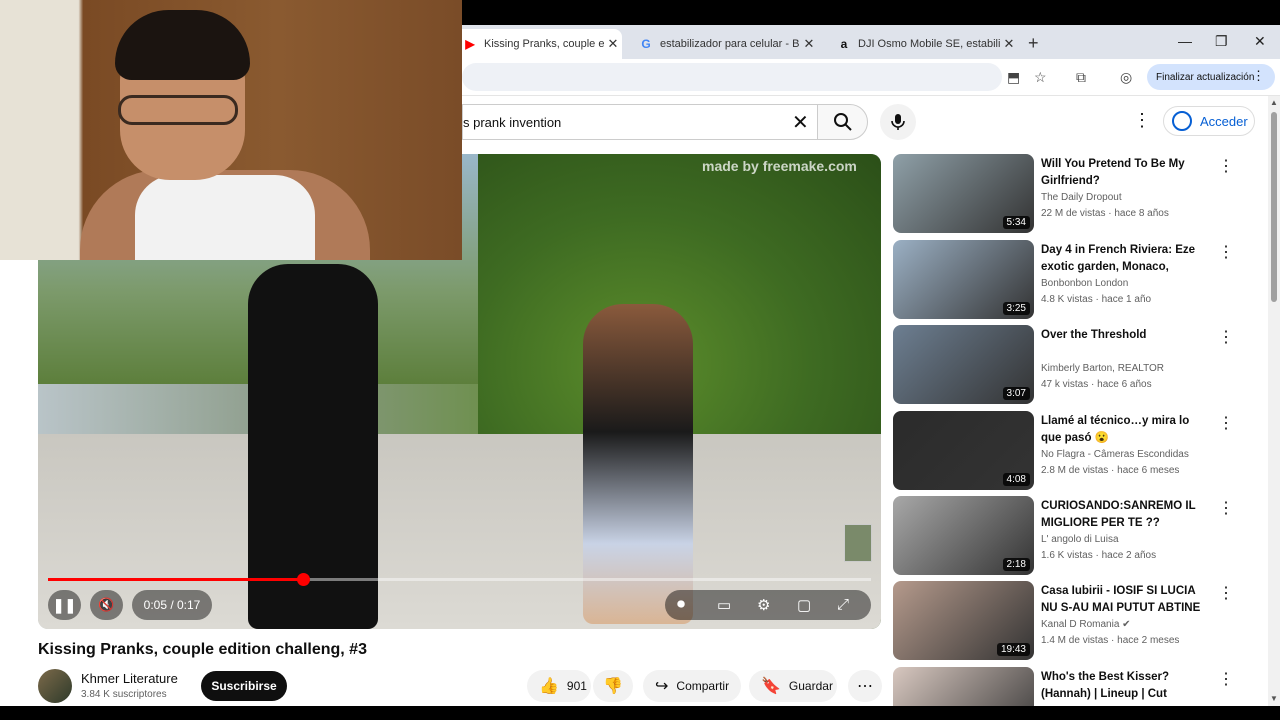 Image resolution: width=1280 pixels, height=720 pixels. I want to click on recommendation-channel: Kimberly Barton, REALTOR, so click(1102, 368).